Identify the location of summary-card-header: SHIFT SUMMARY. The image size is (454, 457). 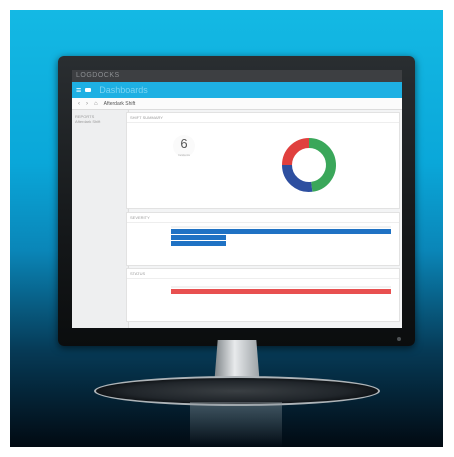
(263, 118).